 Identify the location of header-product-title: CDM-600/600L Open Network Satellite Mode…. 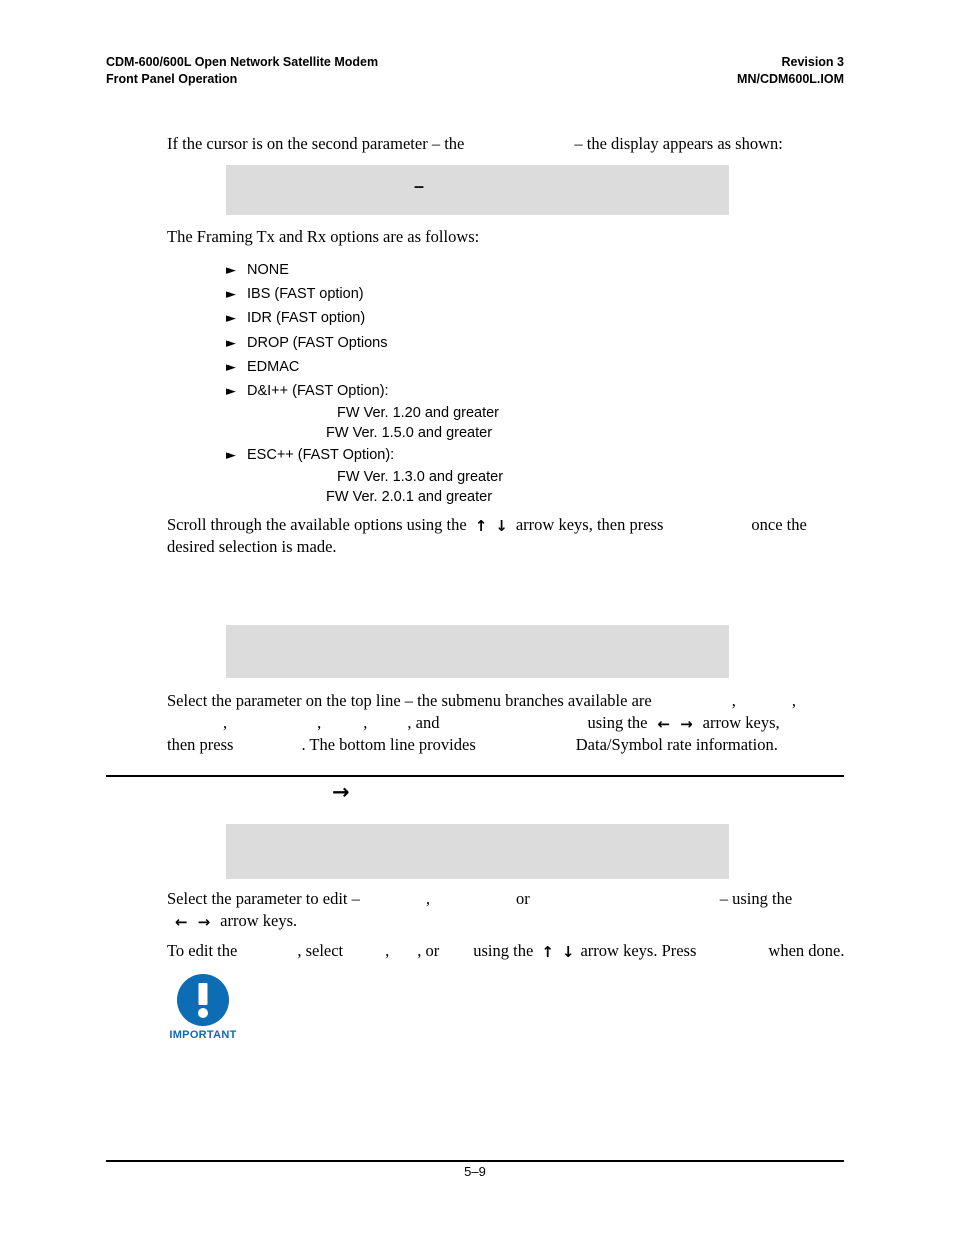
(242, 62).